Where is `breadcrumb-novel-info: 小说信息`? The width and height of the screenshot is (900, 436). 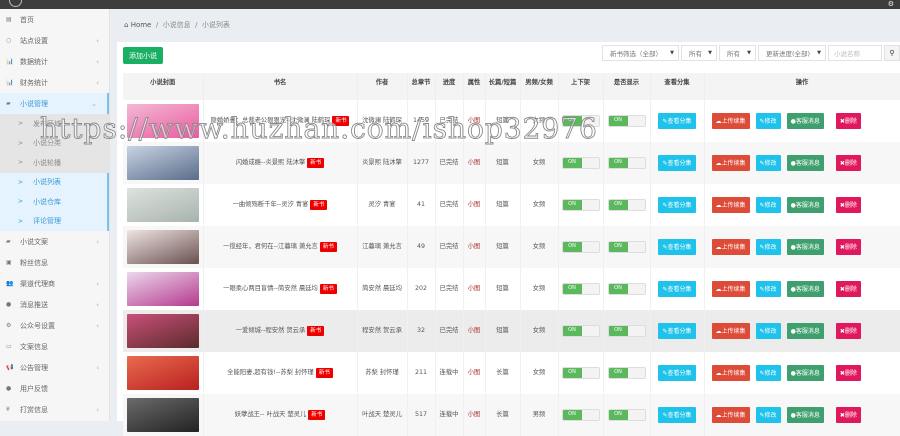
breadcrumb-novel-info: 小说信息 is located at coordinates (177, 25).